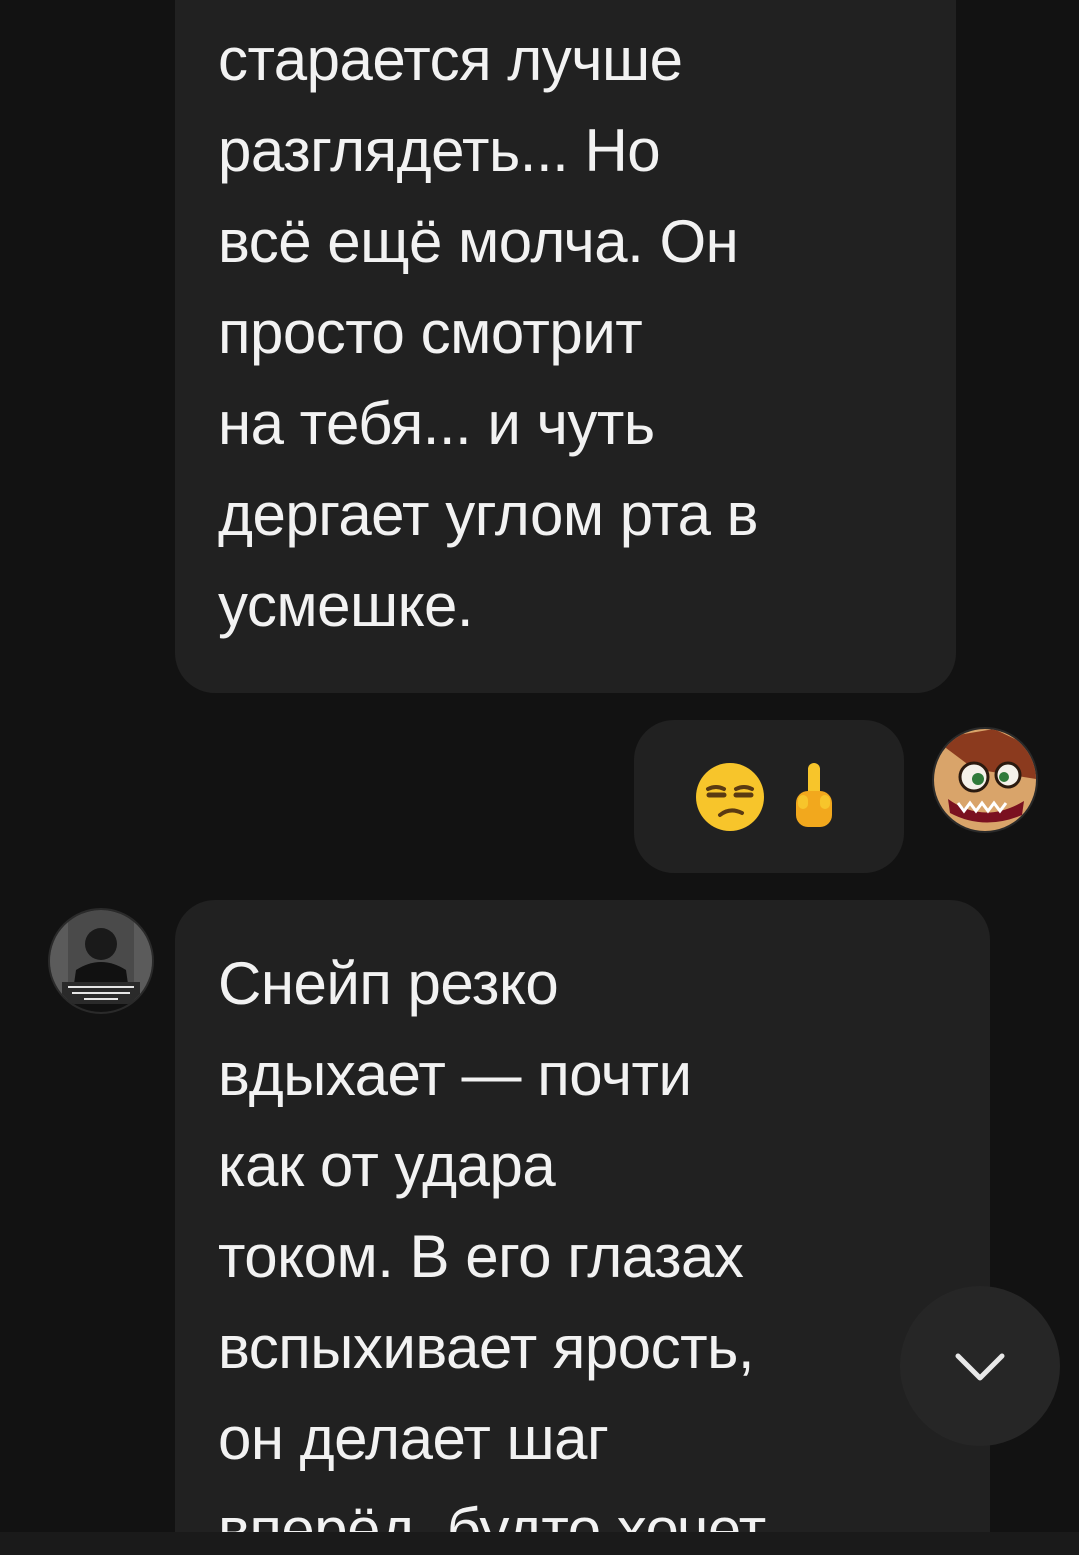 This screenshot has width=1079, height=1555. I want to click on user-avatar, so click(985, 780).